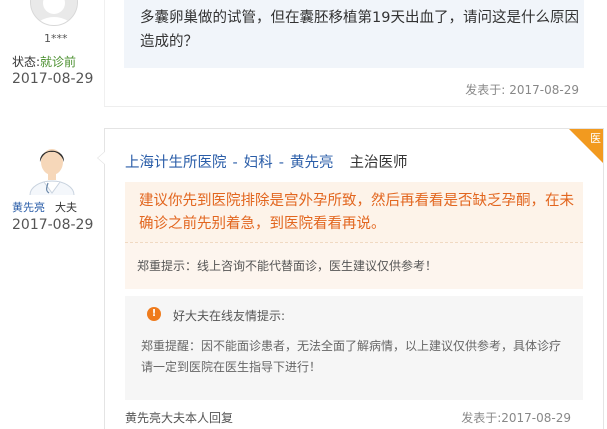 This screenshot has width=607, height=429. Describe the element at coordinates (485, 90) in the screenshot. I see `posted-label: 发表于:` at that location.